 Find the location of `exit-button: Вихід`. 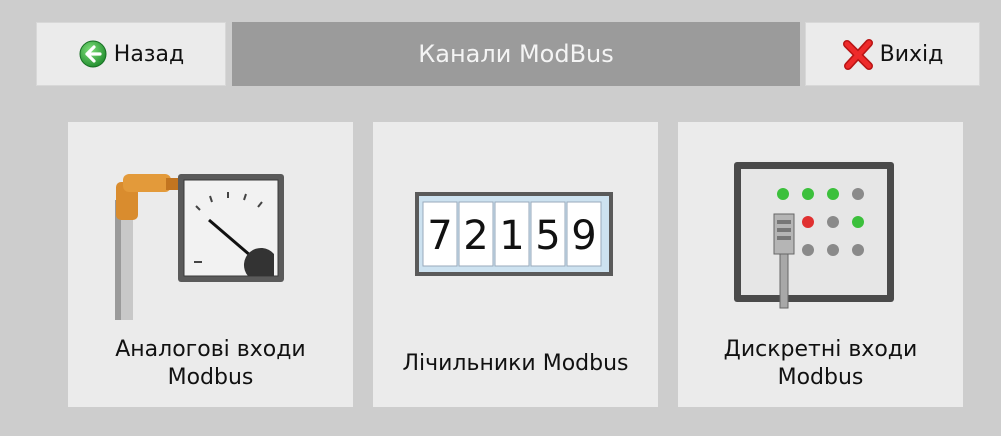

exit-button: Вихід is located at coordinates (892, 54).